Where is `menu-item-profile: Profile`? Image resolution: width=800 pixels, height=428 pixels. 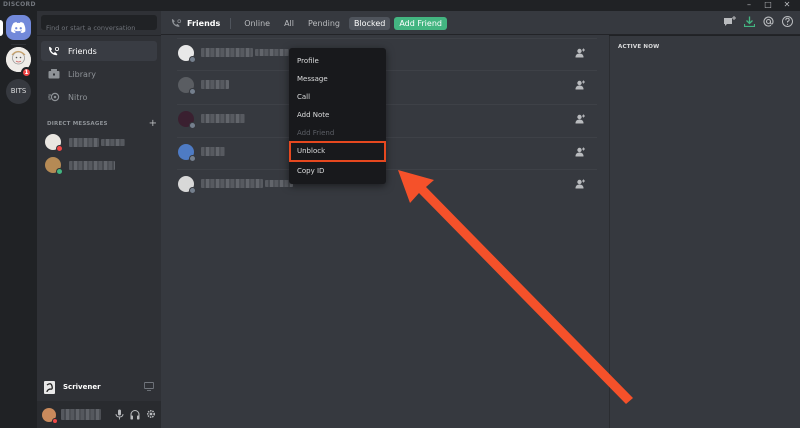 menu-item-profile: Profile is located at coordinates (337, 61).